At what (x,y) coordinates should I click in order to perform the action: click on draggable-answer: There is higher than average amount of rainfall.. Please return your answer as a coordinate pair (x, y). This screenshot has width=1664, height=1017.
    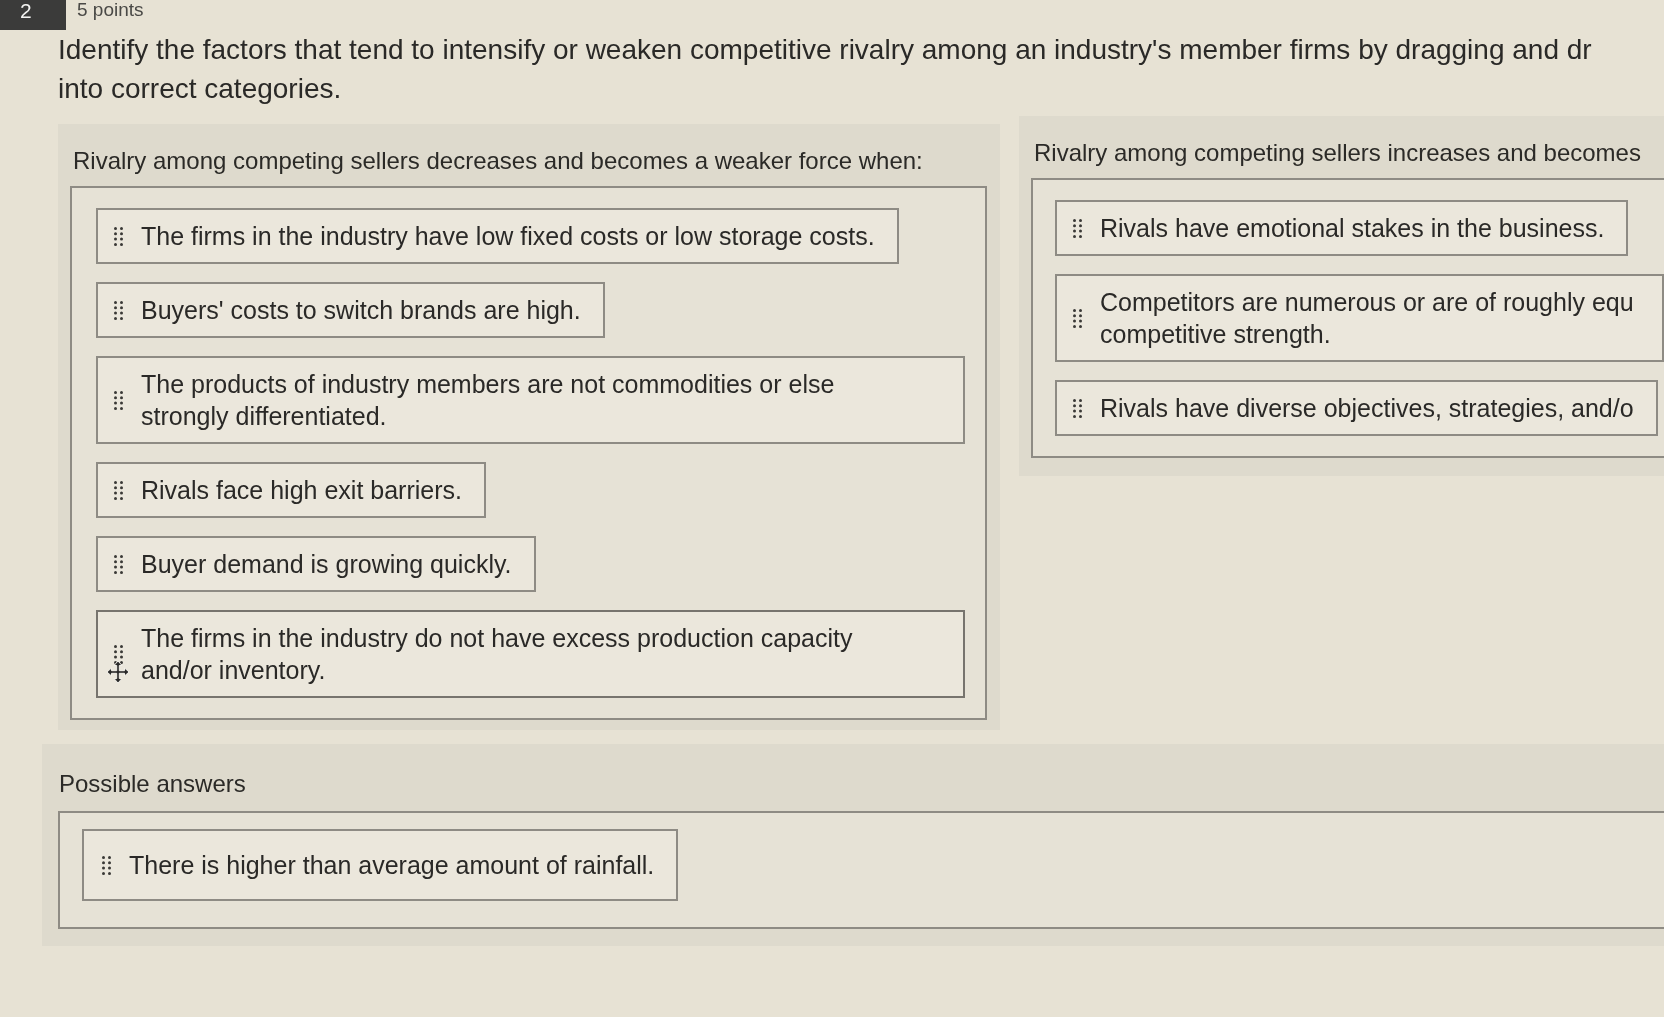
    Looking at the image, I should click on (380, 865).